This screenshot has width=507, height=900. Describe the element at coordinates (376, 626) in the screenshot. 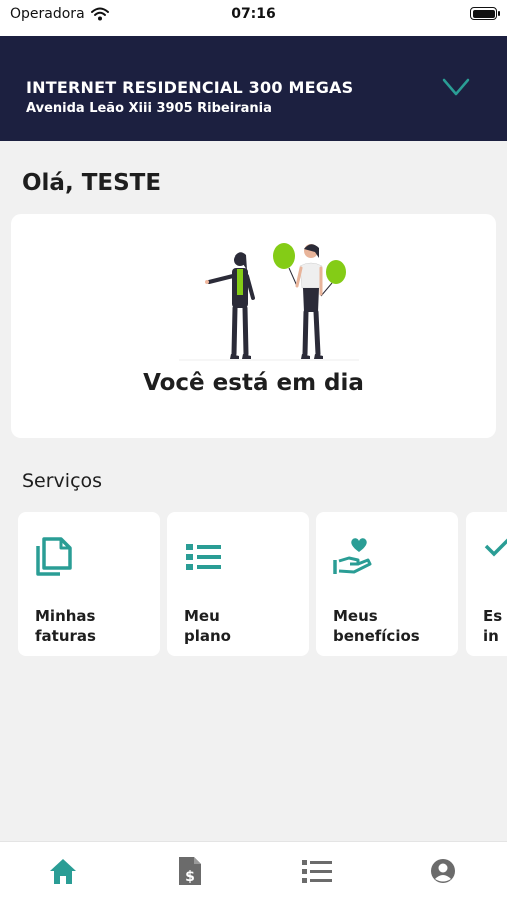

I see `service-label-benefits: Meus benefícios` at that location.